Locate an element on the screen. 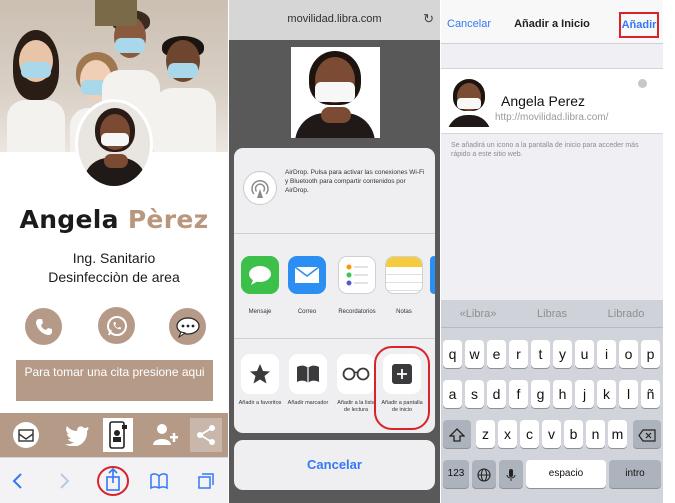 This screenshot has width=675, height=503. key-q: q is located at coordinates (452, 354).